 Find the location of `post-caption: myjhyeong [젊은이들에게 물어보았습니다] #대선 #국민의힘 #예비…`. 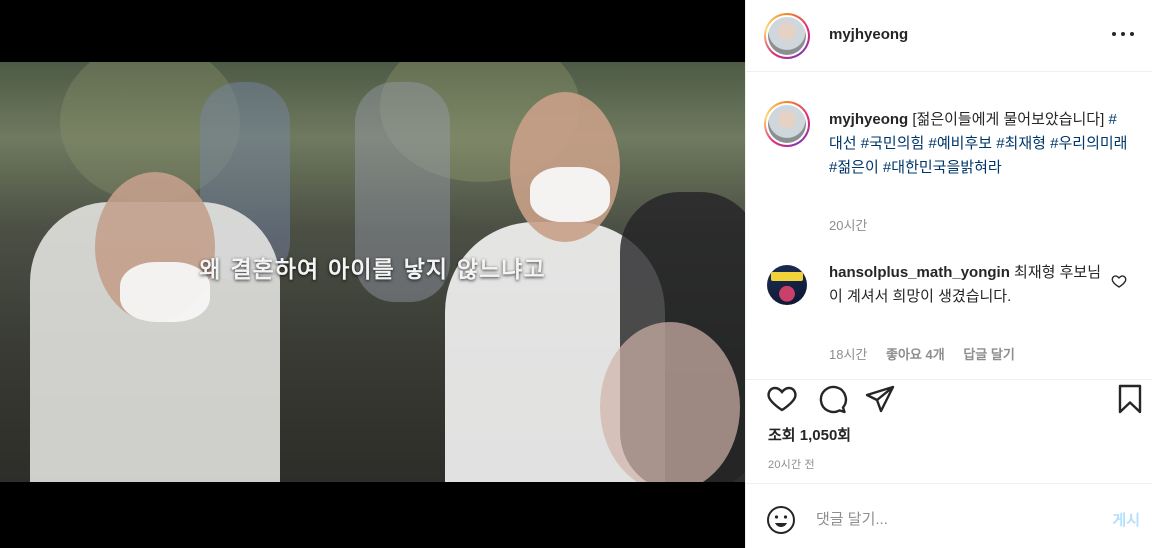

post-caption: myjhyeong [젊은이들에게 물어보았습니다] #대선 #국민의힘 #예비… is located at coordinates (979, 144).